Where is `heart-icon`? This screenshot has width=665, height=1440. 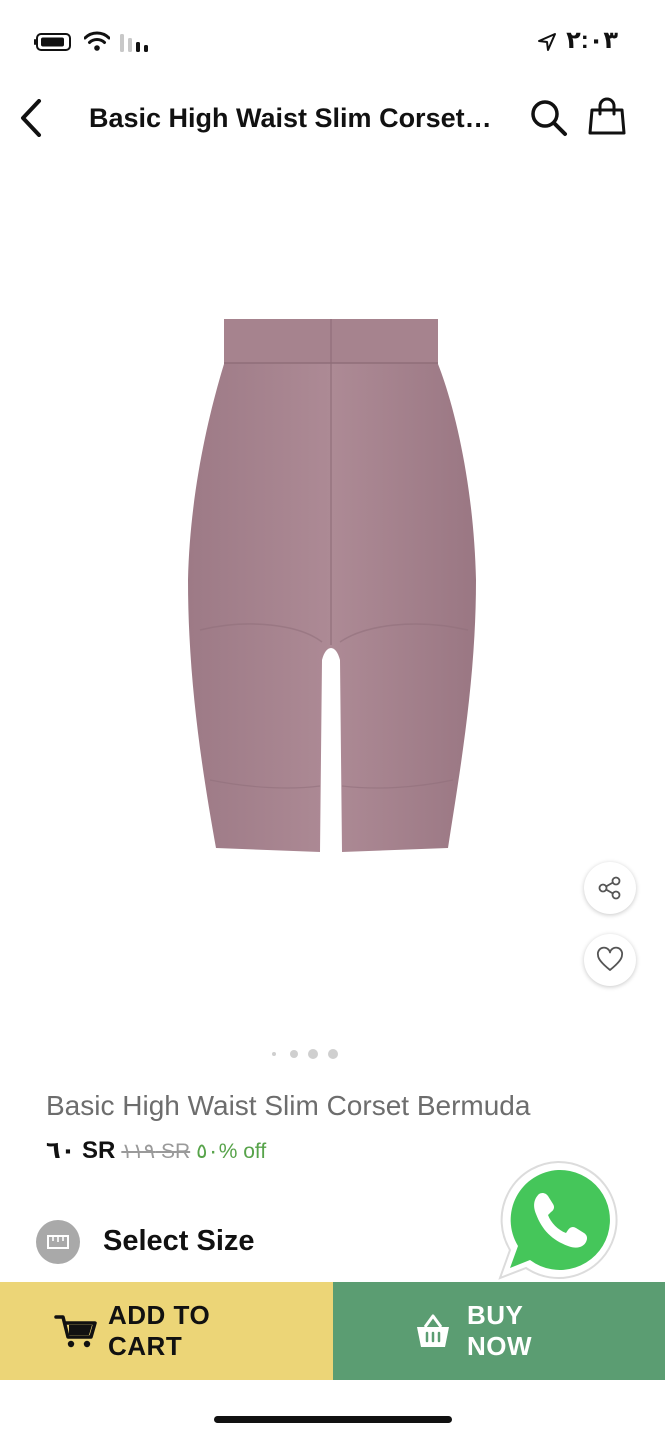 heart-icon is located at coordinates (610, 958).